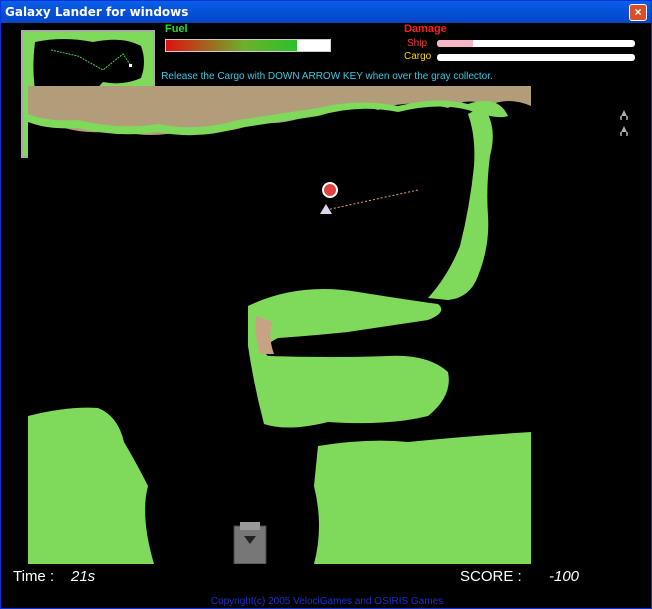 This screenshot has width=652, height=609. Describe the element at coordinates (83, 576) in the screenshot. I see `time-value: 21s` at that location.